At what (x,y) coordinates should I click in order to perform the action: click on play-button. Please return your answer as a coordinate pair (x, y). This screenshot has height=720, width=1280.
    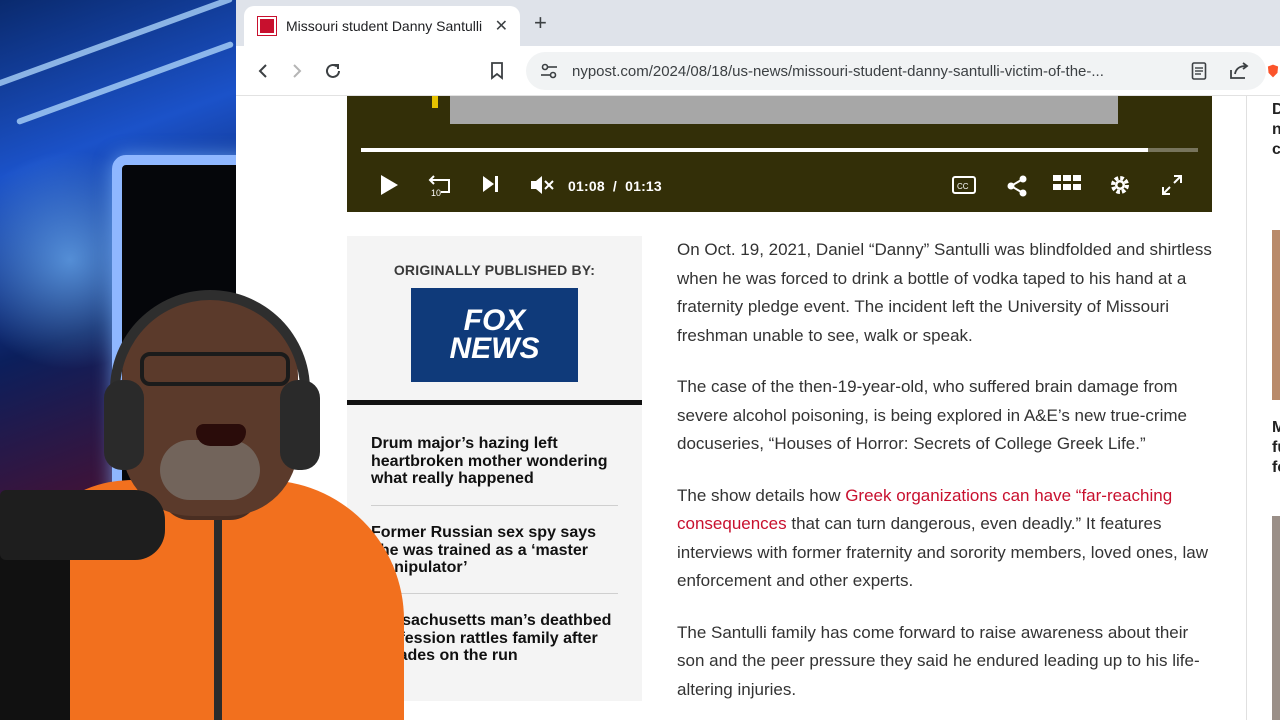
    Looking at the image, I should click on (389, 187).